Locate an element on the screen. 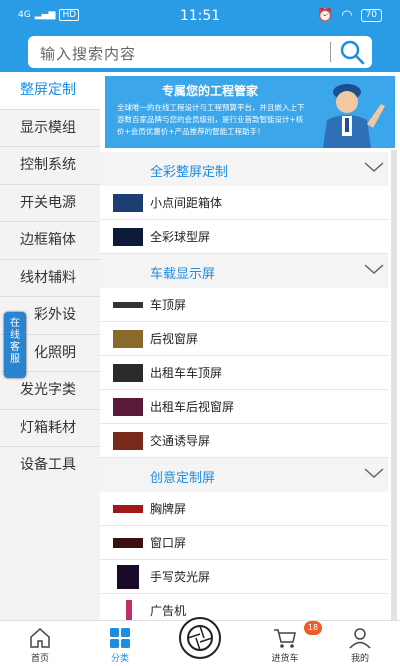 Image resolution: width=400 pixels, height=666 pixels. cart-icon is located at coordinates (285, 638).